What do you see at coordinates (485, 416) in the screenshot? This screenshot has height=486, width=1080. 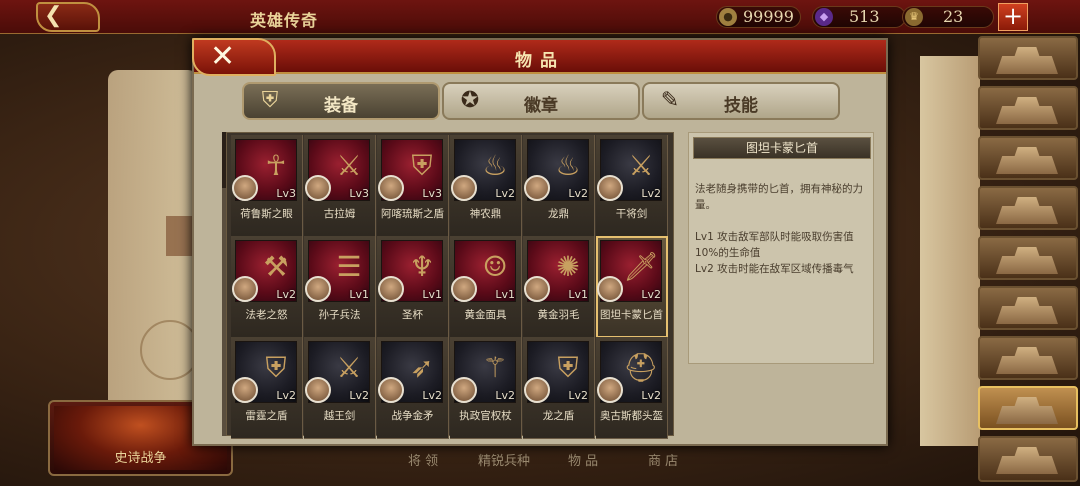 I see `item-name: 执政官权杖` at bounding box center [485, 416].